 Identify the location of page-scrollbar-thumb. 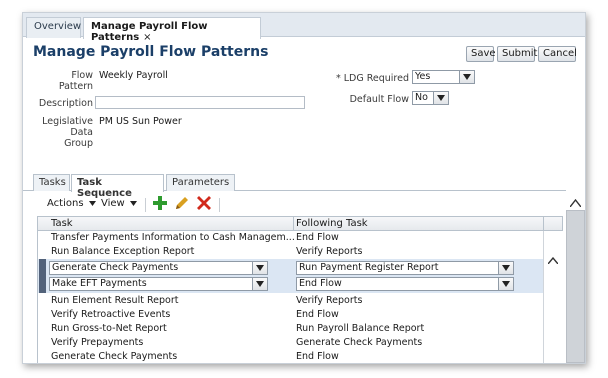
(575, 286).